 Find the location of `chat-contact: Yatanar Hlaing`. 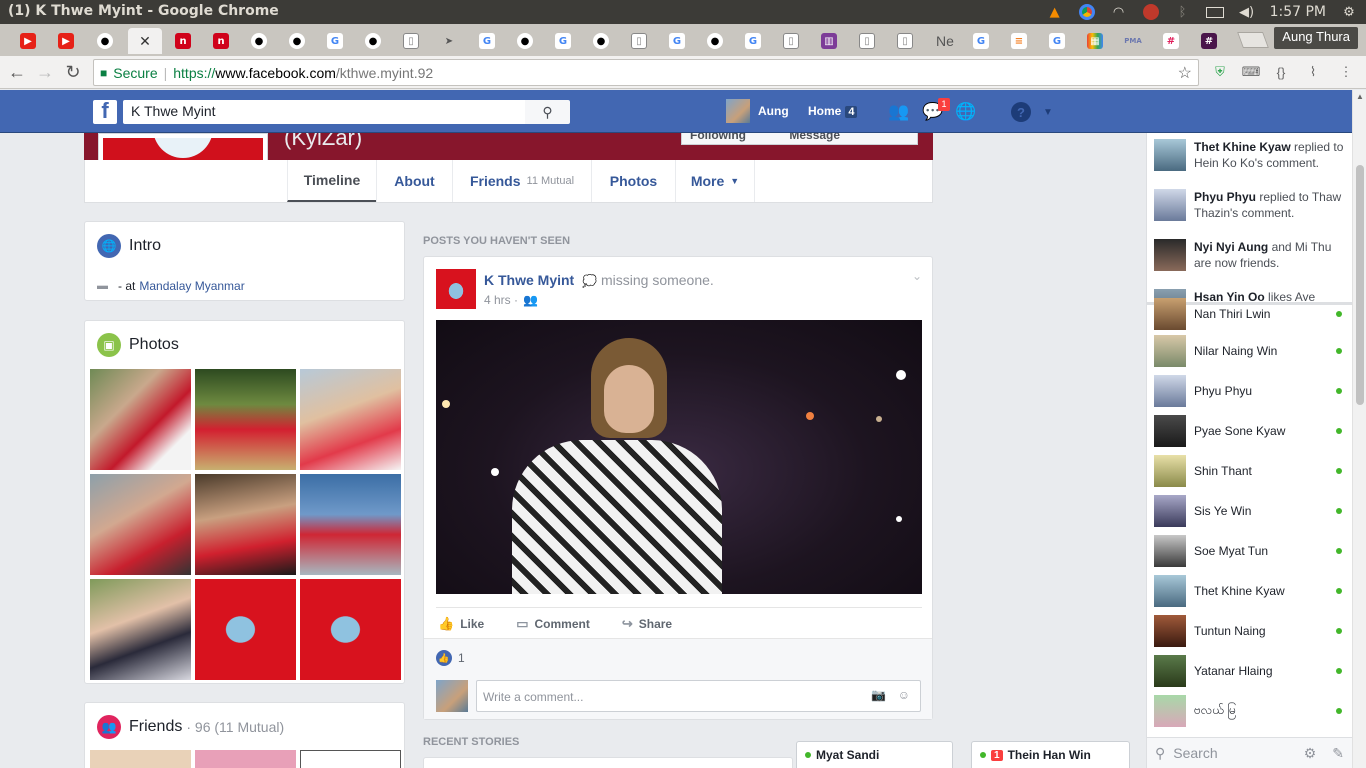

chat-contact: Yatanar Hlaing is located at coordinates (1249, 671).